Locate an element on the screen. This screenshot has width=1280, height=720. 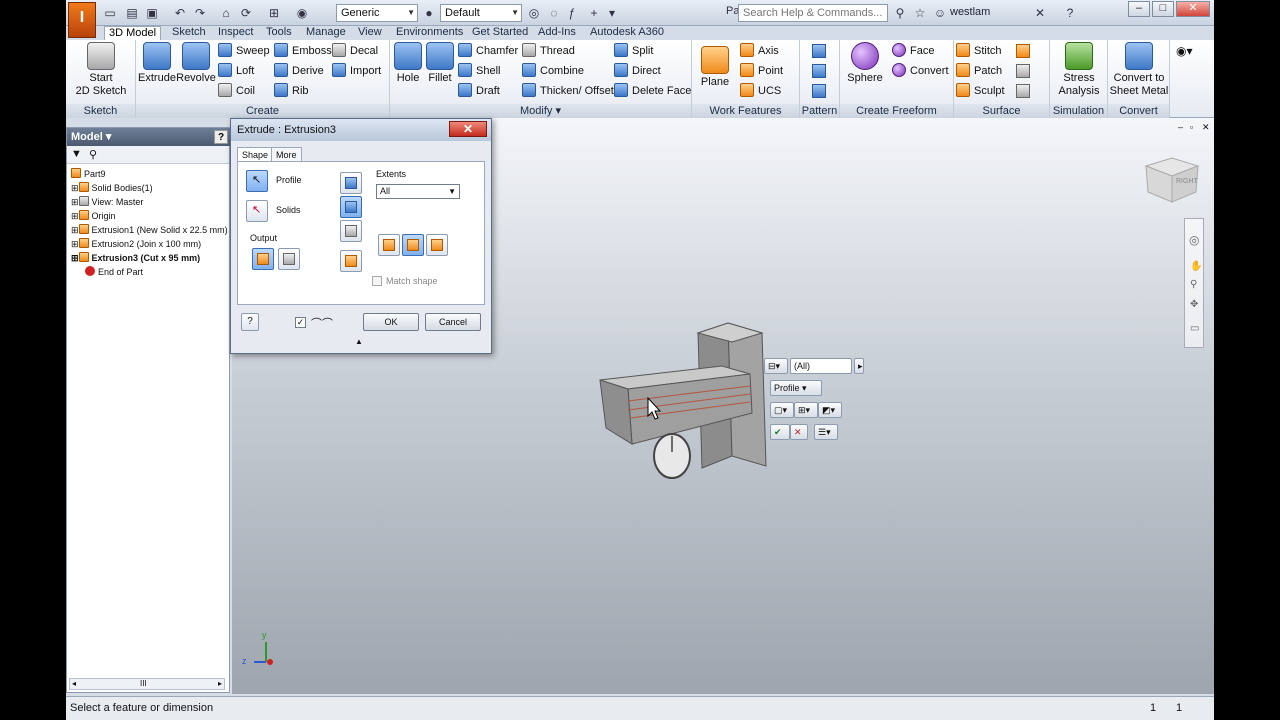
tab-tools: Tools is located at coordinates (279, 33).